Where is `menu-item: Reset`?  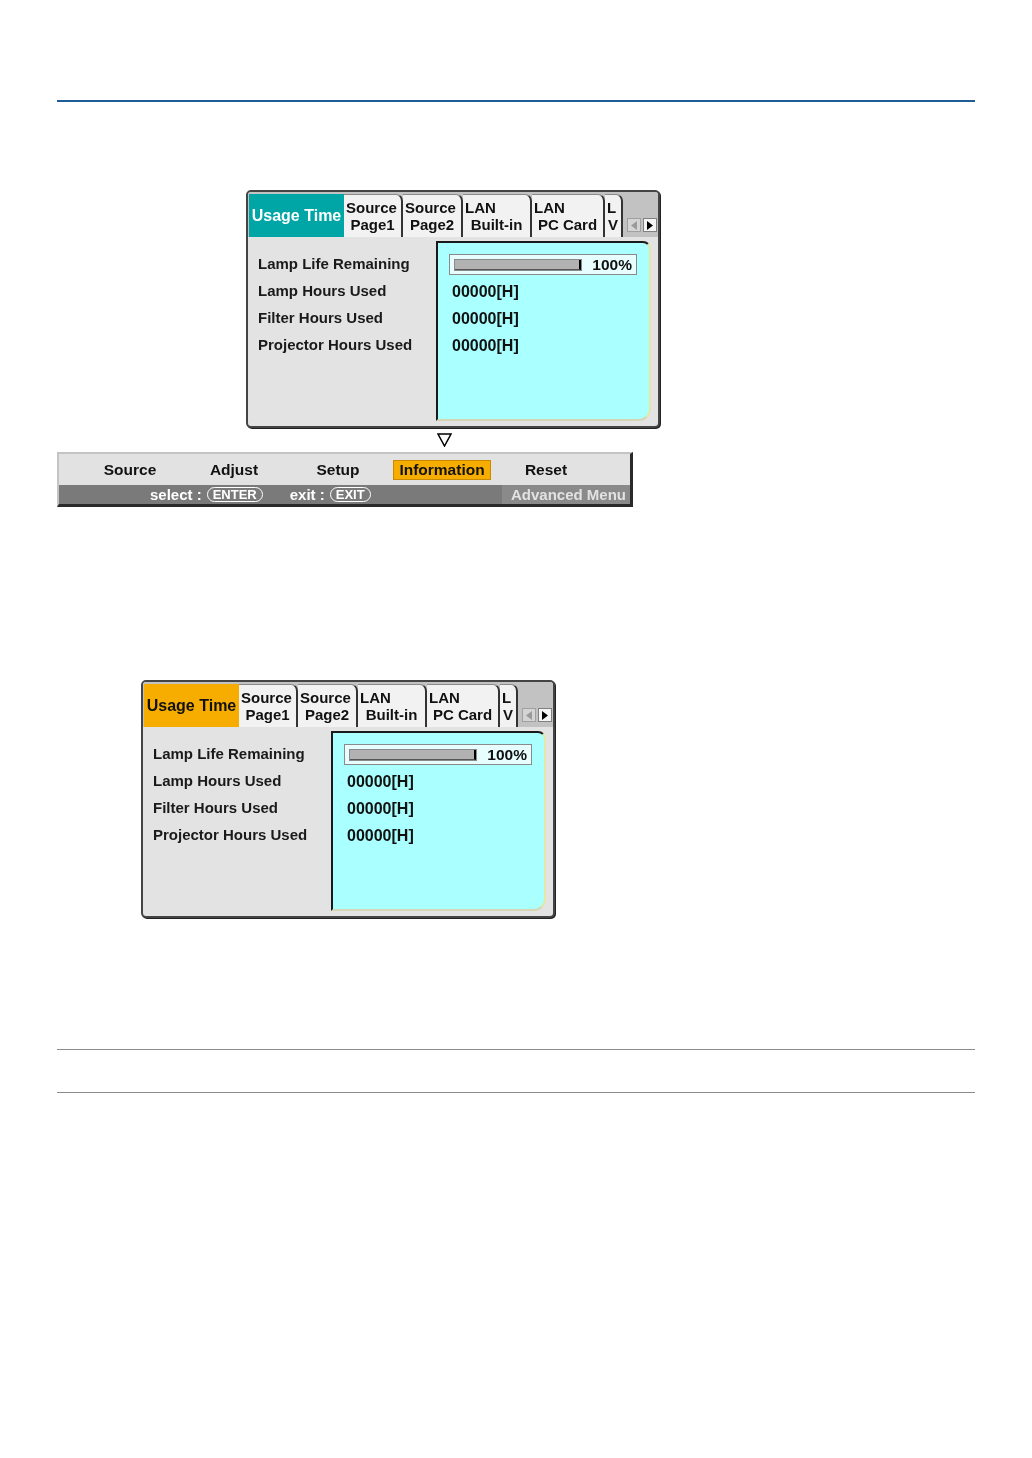 menu-item: Reset is located at coordinates (546, 469).